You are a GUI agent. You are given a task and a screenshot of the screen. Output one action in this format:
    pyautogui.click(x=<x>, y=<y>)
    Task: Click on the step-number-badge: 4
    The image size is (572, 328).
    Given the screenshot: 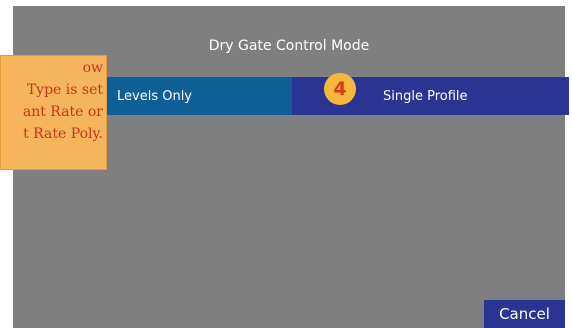 What is the action you would take?
    pyautogui.click(x=340, y=89)
    